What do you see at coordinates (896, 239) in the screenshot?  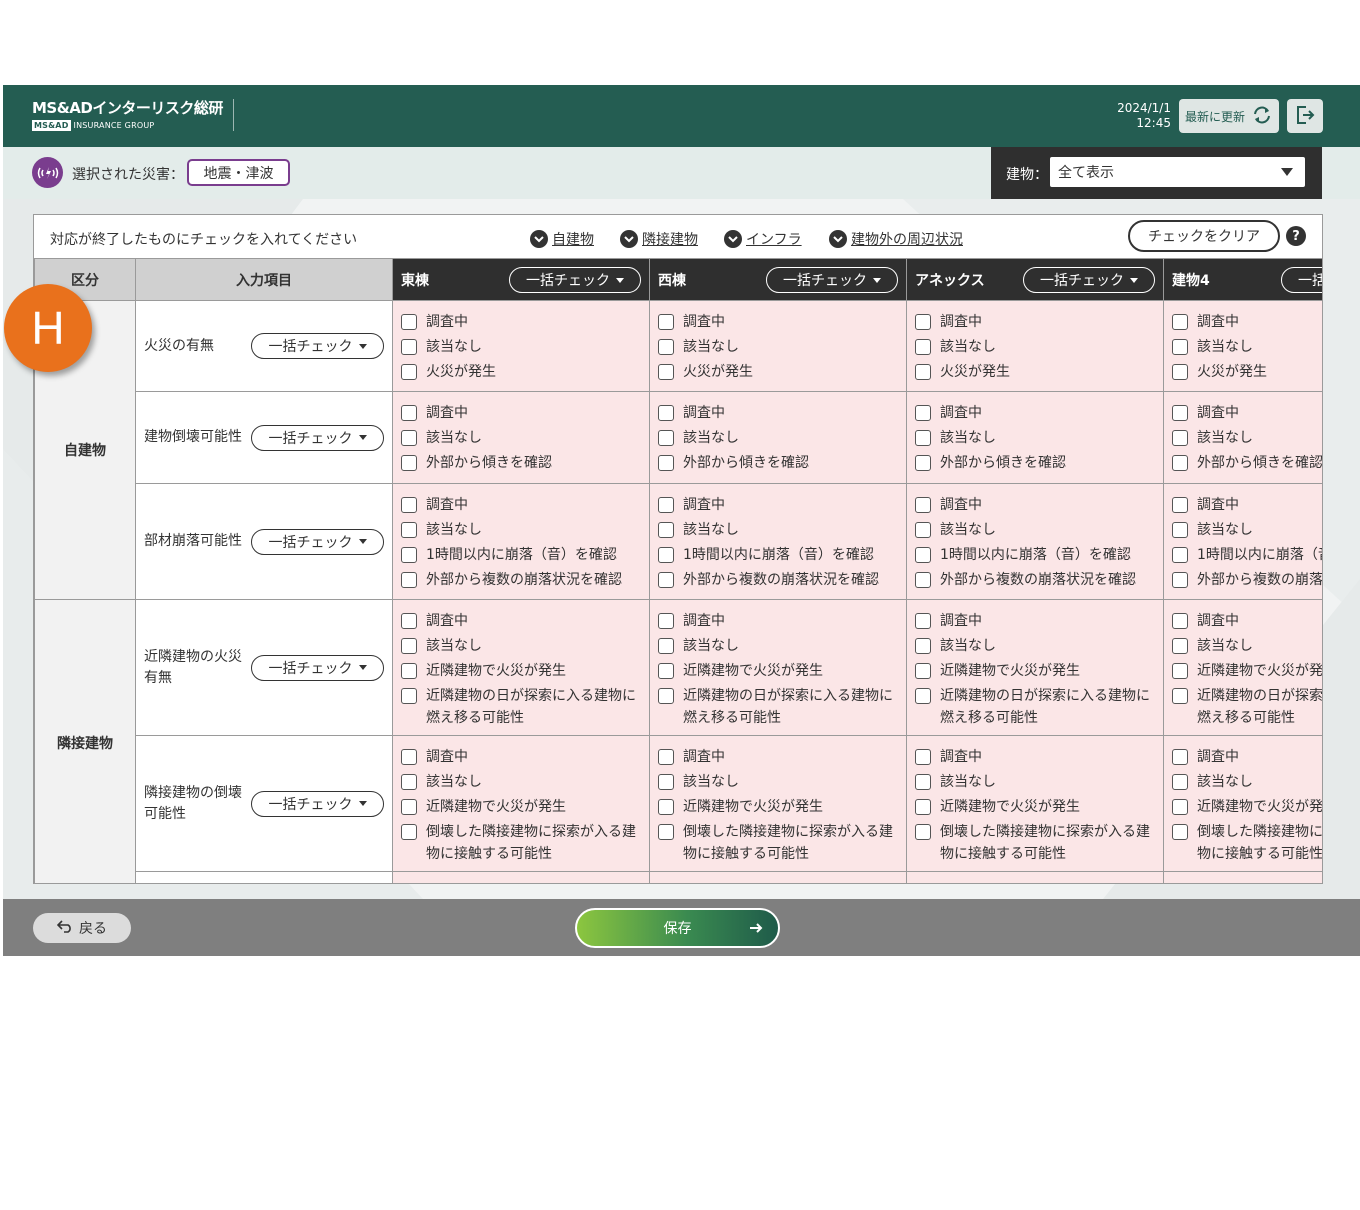 I see `jump-link-surroundings: 建物外の周辺状況` at bounding box center [896, 239].